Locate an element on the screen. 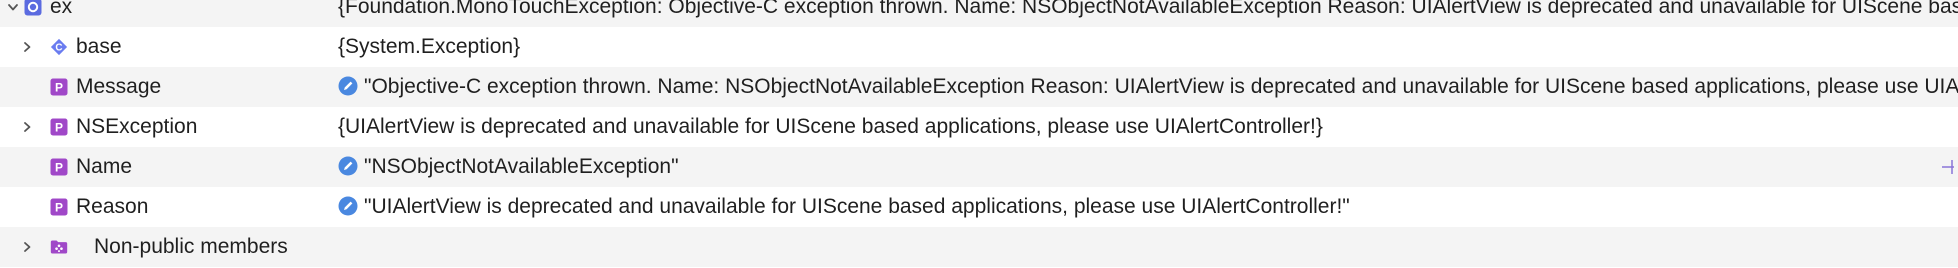 This screenshot has height=268, width=1958. tree-row-label: Name is located at coordinates (104, 166).